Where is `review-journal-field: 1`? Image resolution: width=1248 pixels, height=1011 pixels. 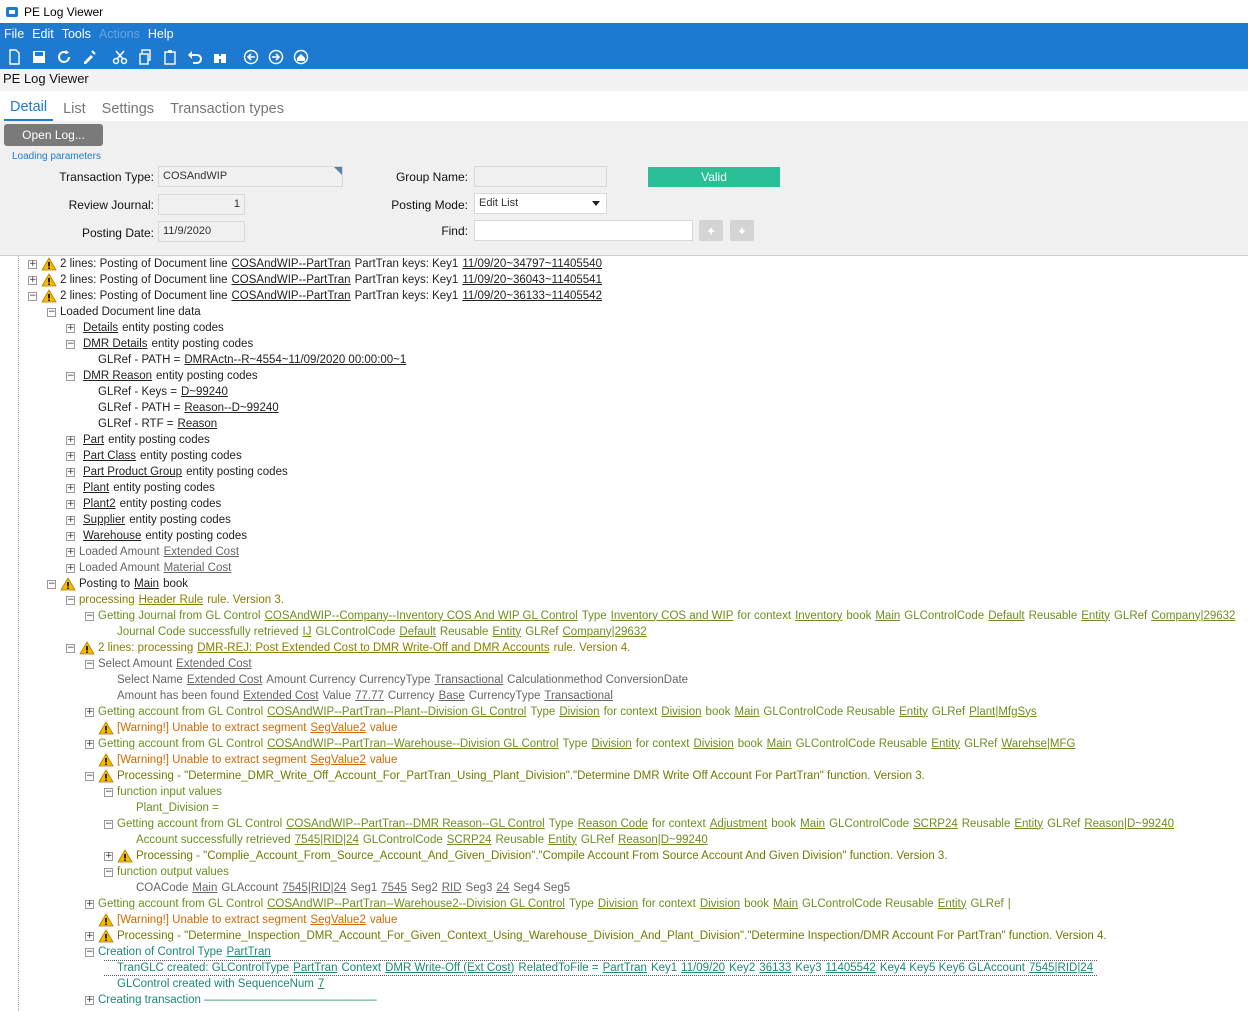 review-journal-field: 1 is located at coordinates (201, 204).